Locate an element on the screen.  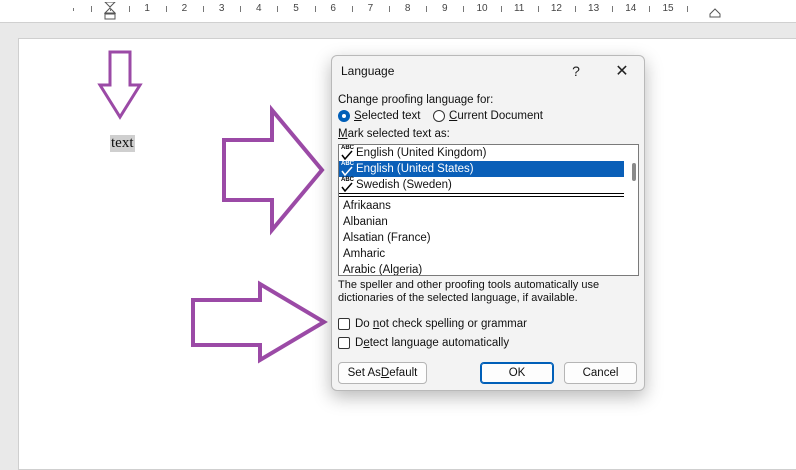
ruler-number: 4 is located at coordinates (259, 8).